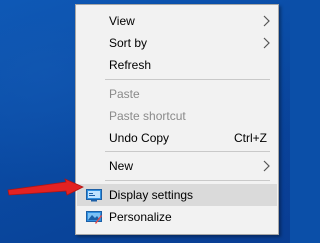 This screenshot has height=243, width=320. Describe the element at coordinates (177, 43) in the screenshot. I see `menu-item-sort-by: Sort by` at that location.